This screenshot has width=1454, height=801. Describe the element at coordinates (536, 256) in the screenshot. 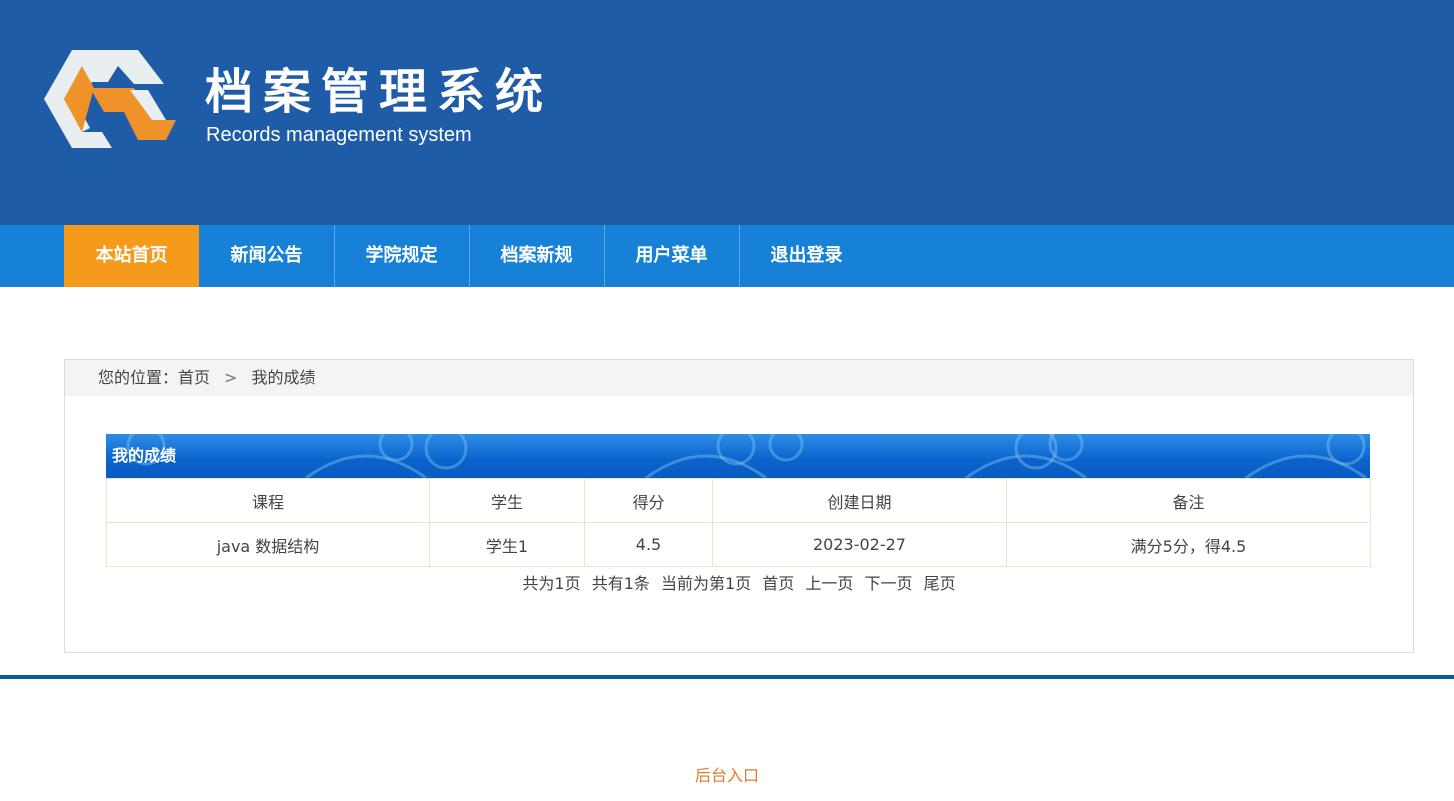

I see `nav-item-new-archive-rules: 档案新规` at that location.